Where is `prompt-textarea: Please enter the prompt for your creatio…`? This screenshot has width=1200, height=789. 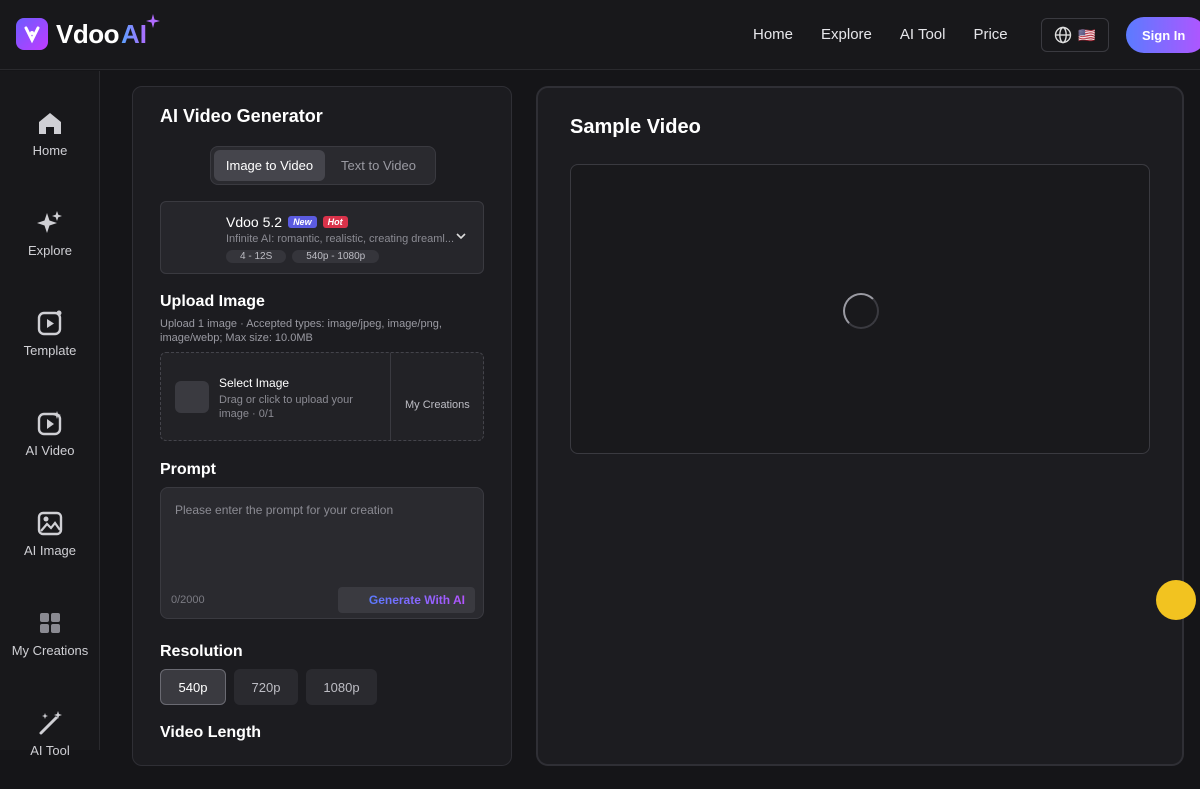 prompt-textarea: Please enter the prompt for your creatio… is located at coordinates (322, 553).